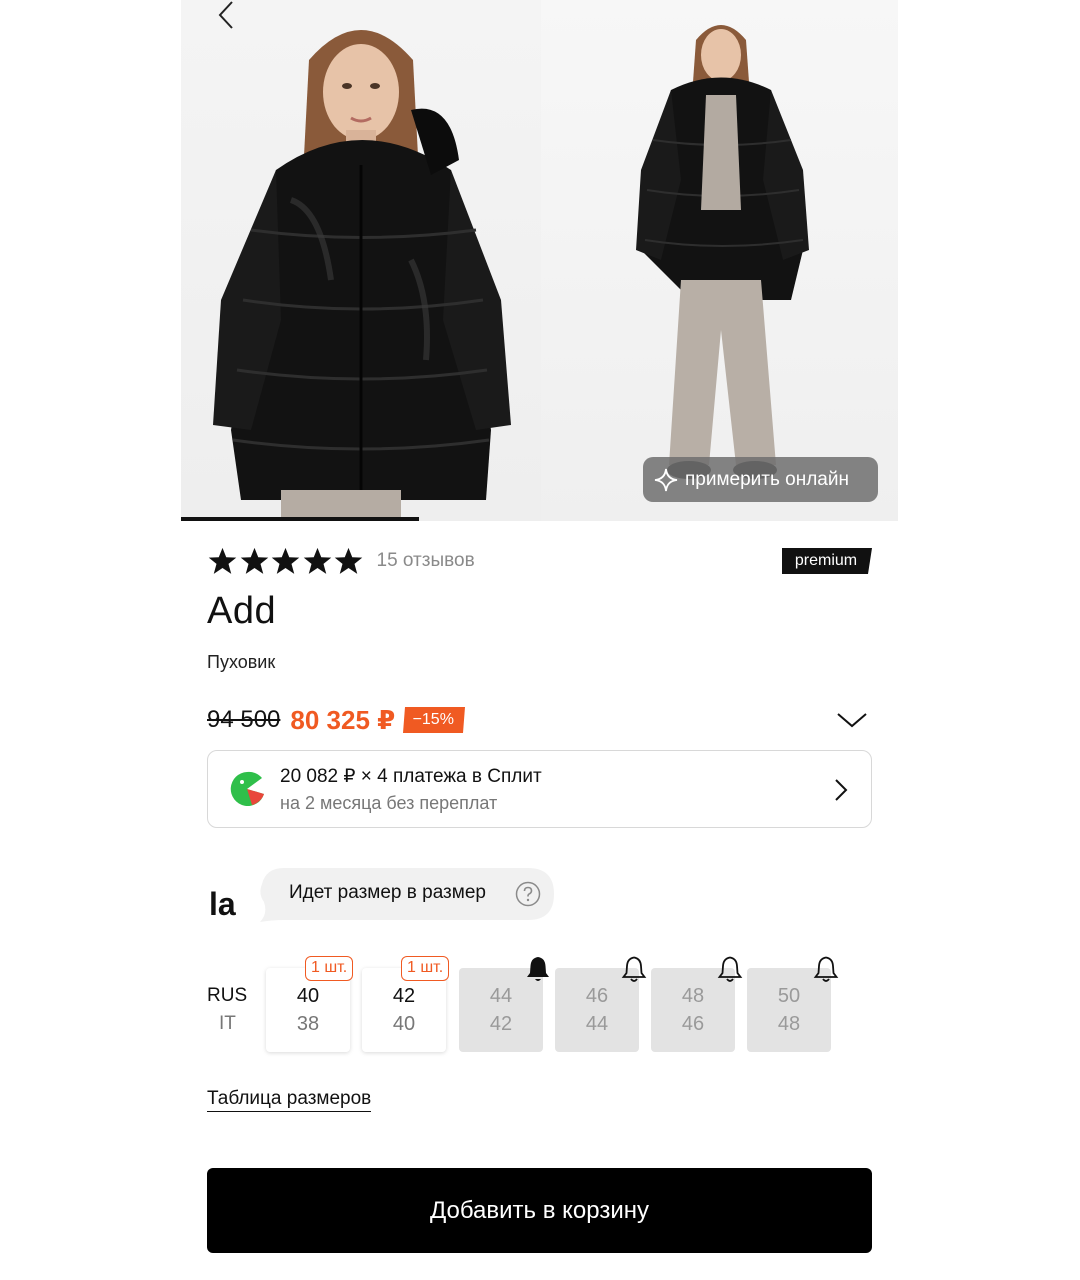  I want to click on current-price: 80 325 ₽, so click(343, 719).